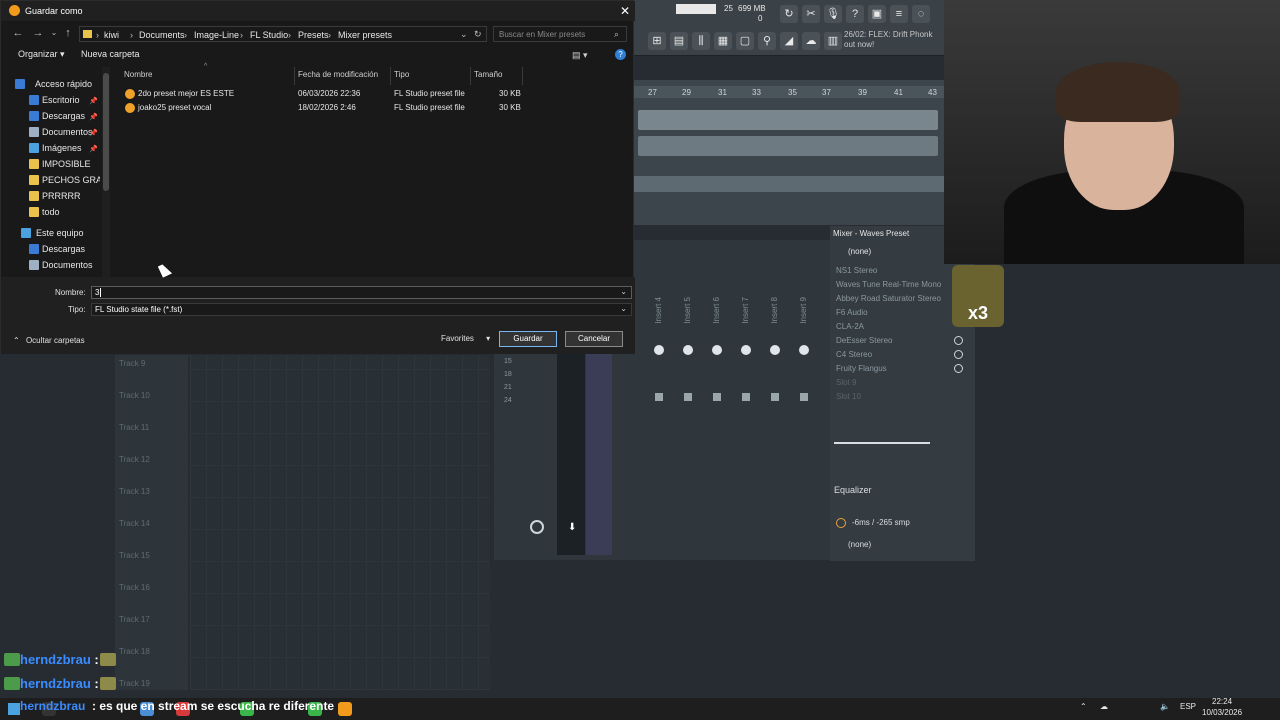  I want to click on insert-strip: Insert 4, so click(659, 420).